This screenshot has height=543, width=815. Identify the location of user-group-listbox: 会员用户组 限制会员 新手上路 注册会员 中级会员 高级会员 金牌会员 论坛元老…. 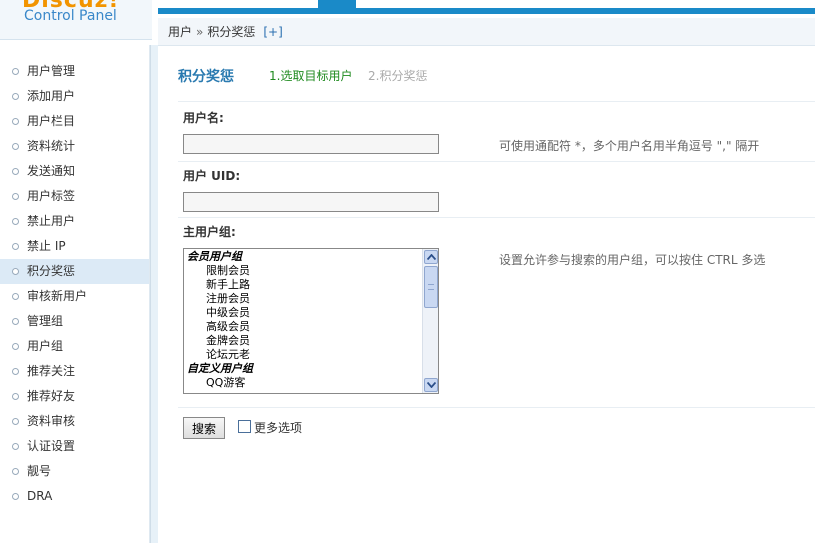
(311, 321).